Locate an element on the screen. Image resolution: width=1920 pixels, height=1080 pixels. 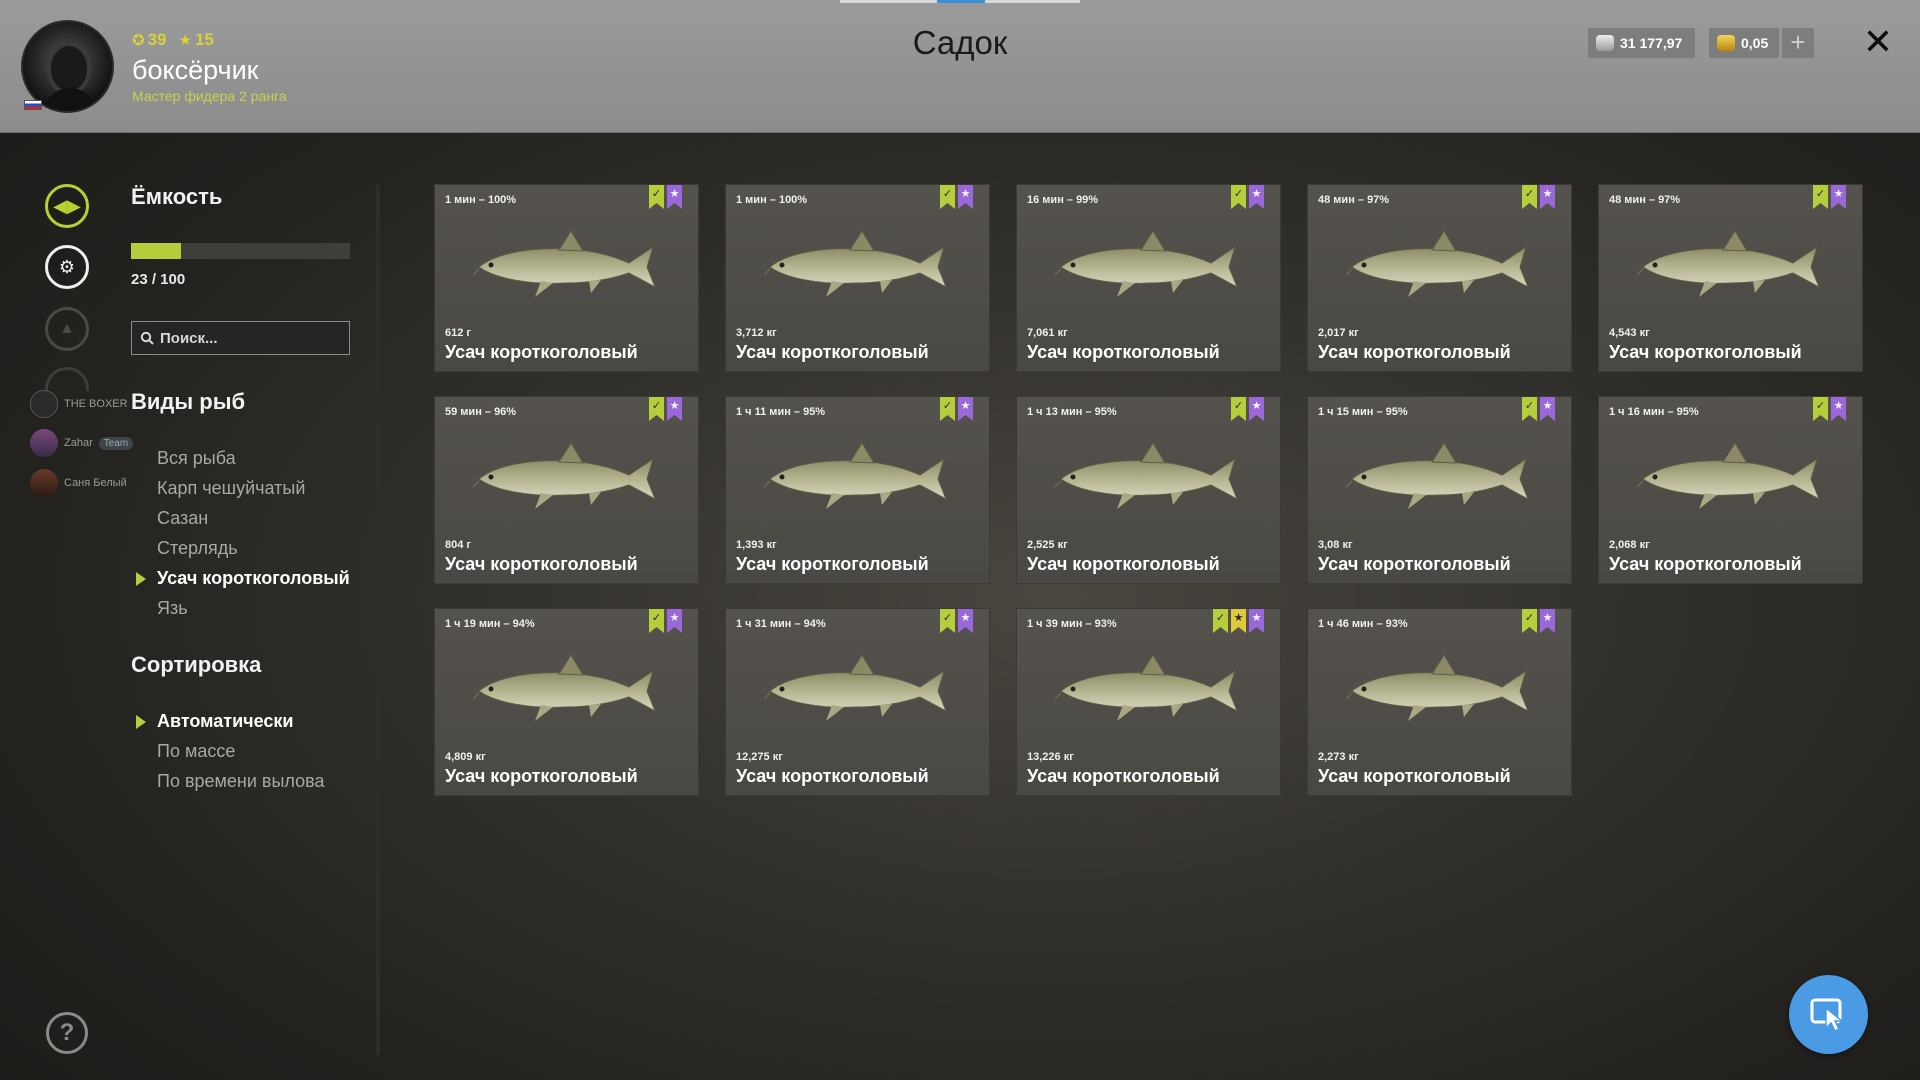
catch-time: 1 ч 39 мин – 93% is located at coordinates (1072, 624).